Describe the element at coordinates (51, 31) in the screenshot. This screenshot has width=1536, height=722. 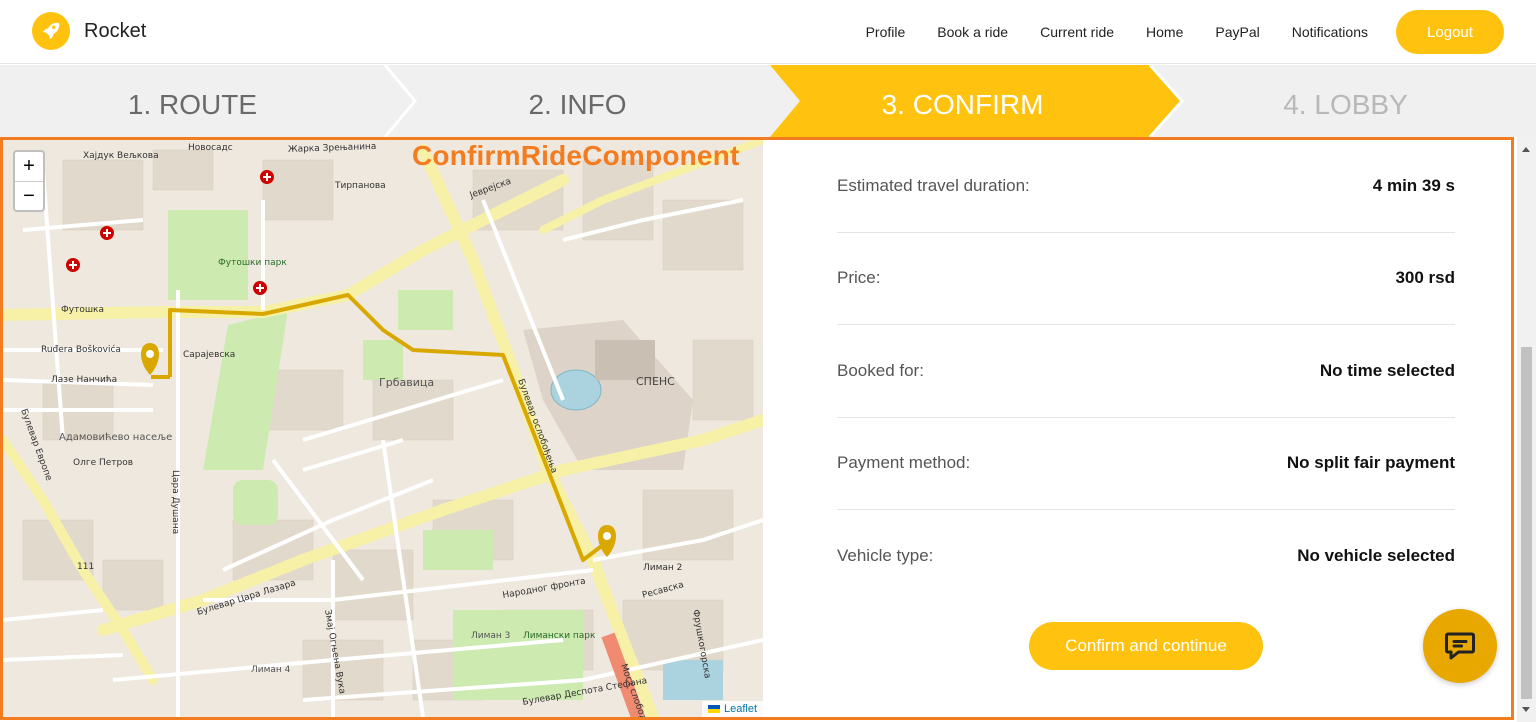
I see `rocket-icon` at that location.